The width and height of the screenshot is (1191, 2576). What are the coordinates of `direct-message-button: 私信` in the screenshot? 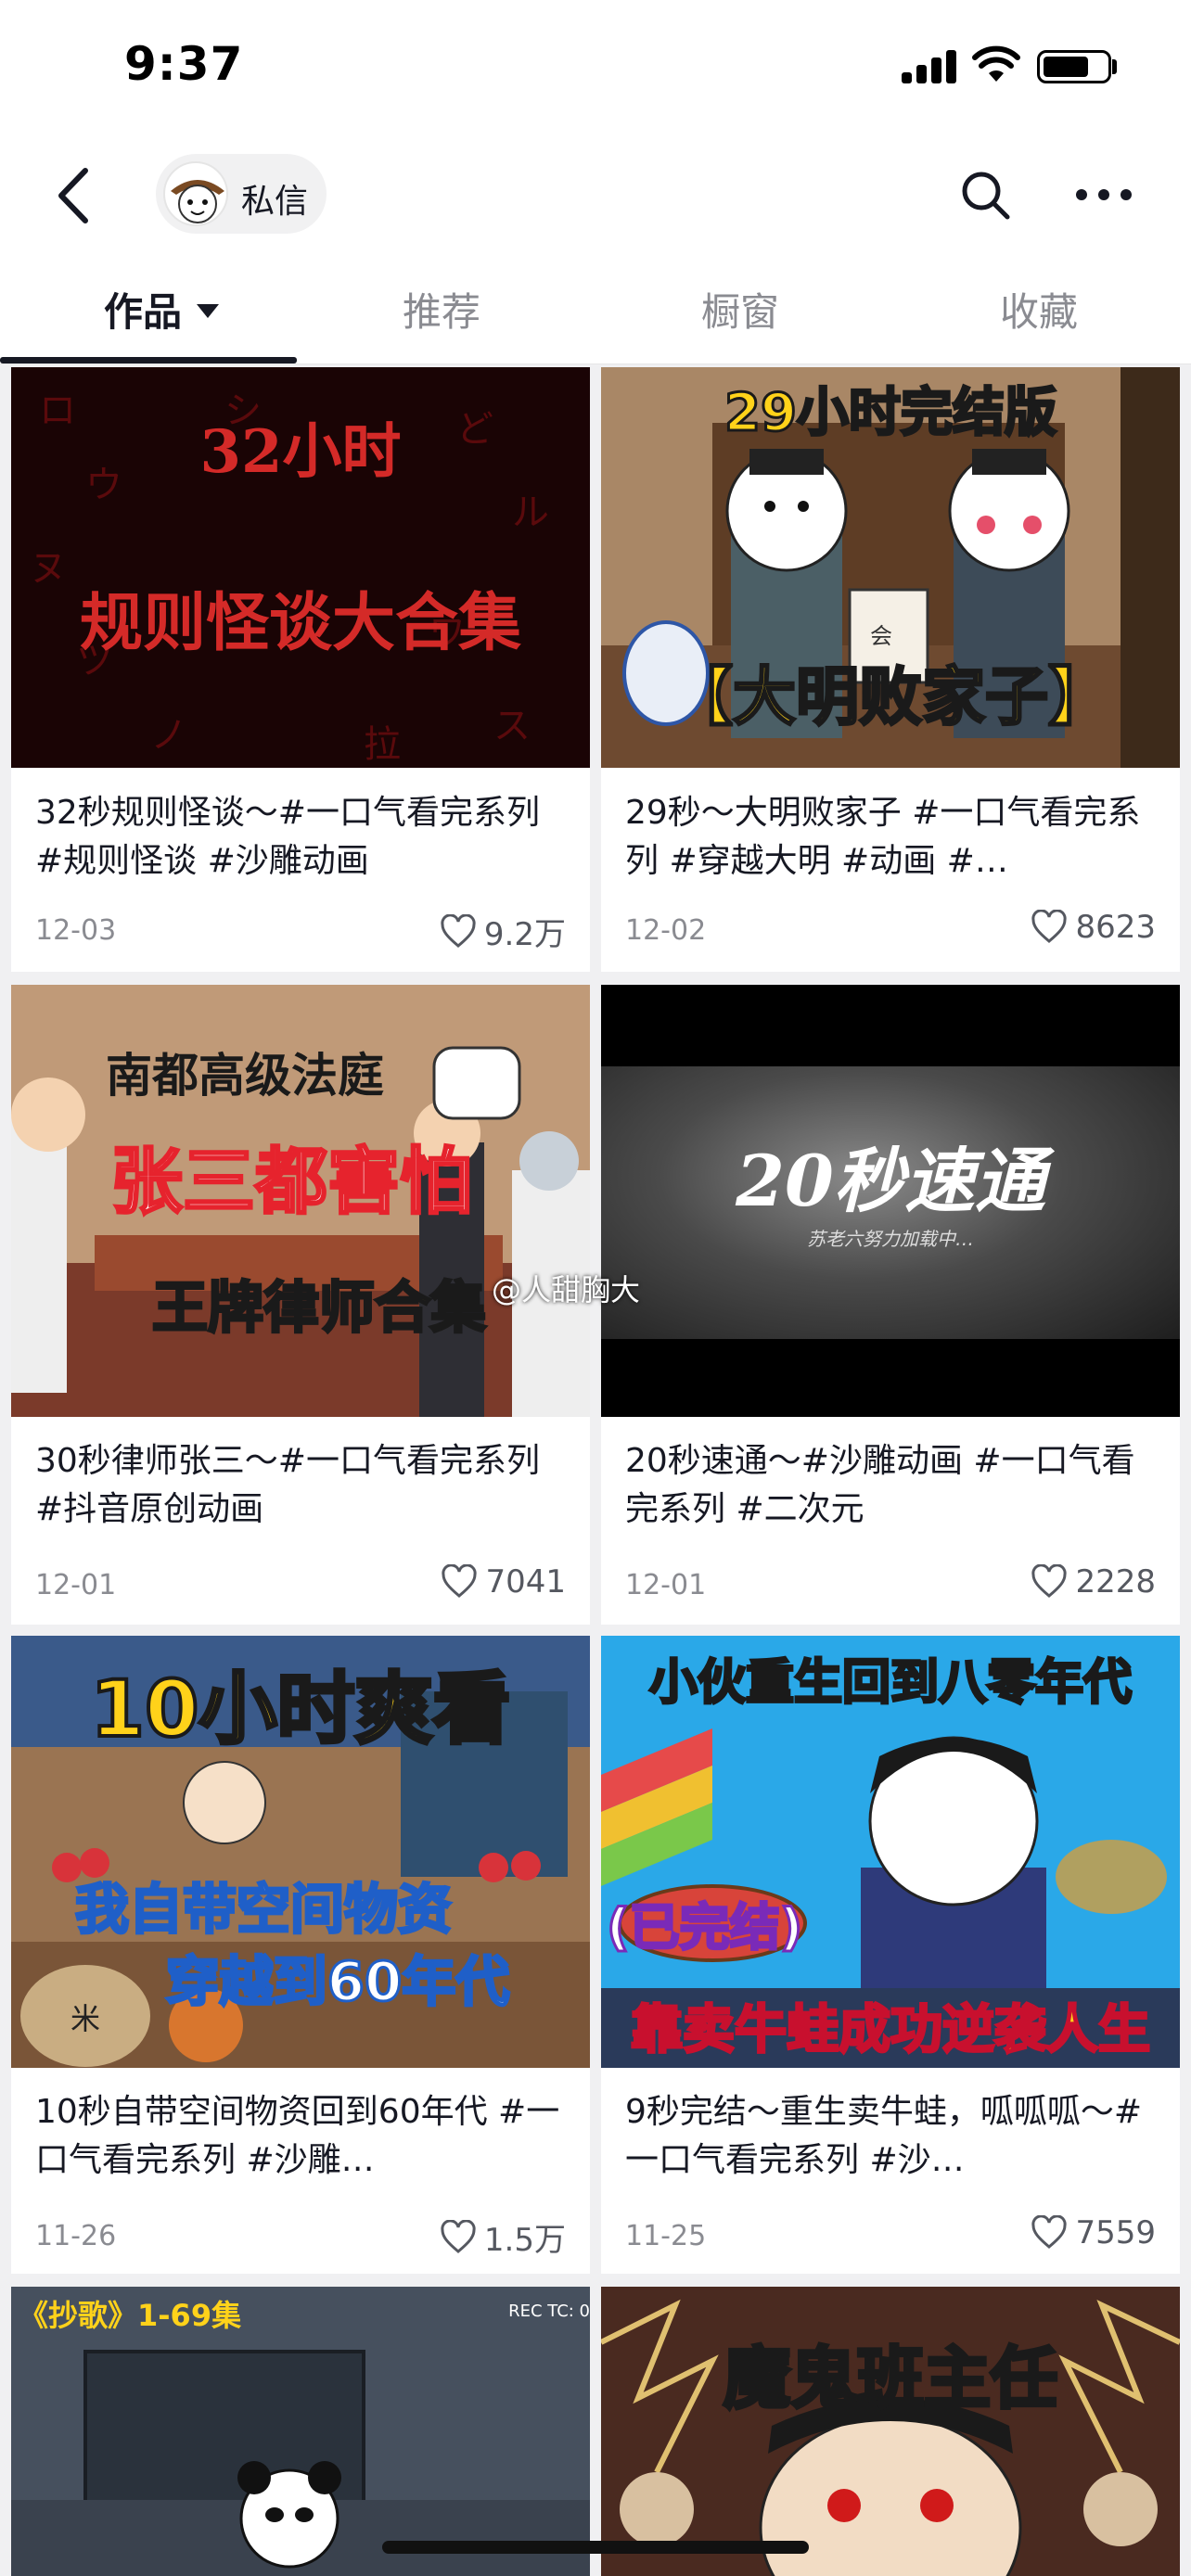 It's located at (241, 194).